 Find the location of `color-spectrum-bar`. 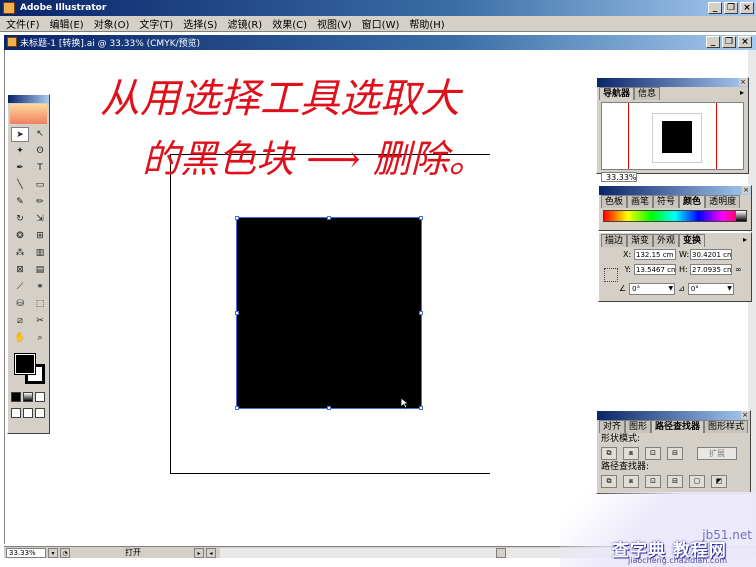

color-spectrum-bar is located at coordinates (675, 216).